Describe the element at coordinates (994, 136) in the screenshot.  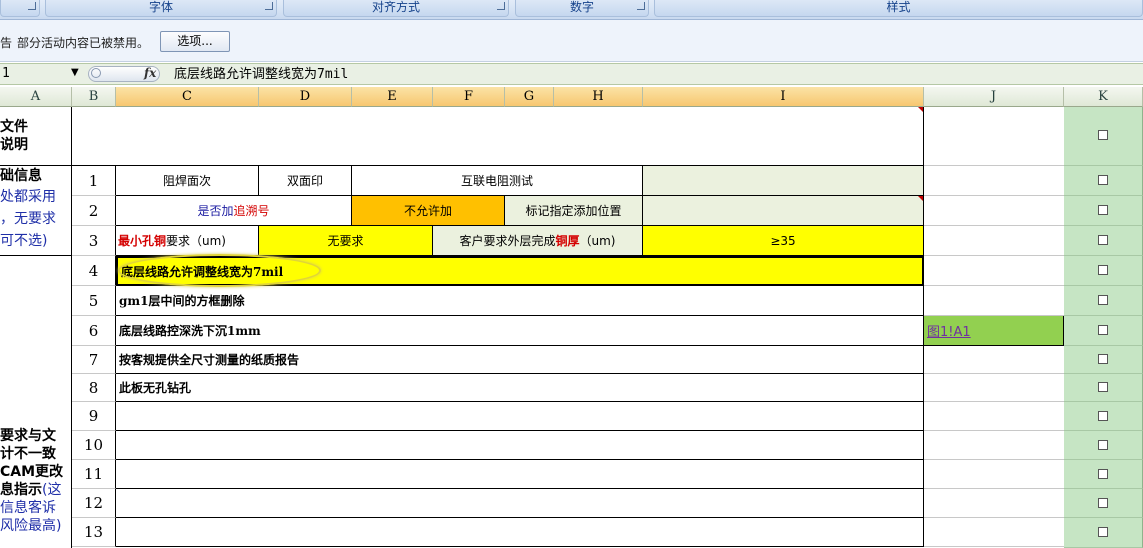
I see `cell-j-top` at that location.